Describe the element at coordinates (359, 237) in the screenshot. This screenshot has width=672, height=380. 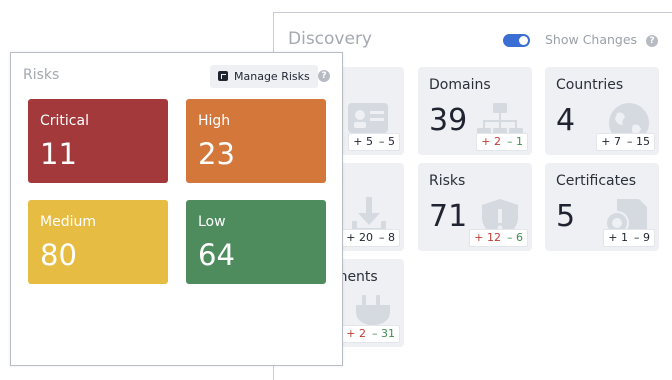
I see `added-count: + 20` at that location.